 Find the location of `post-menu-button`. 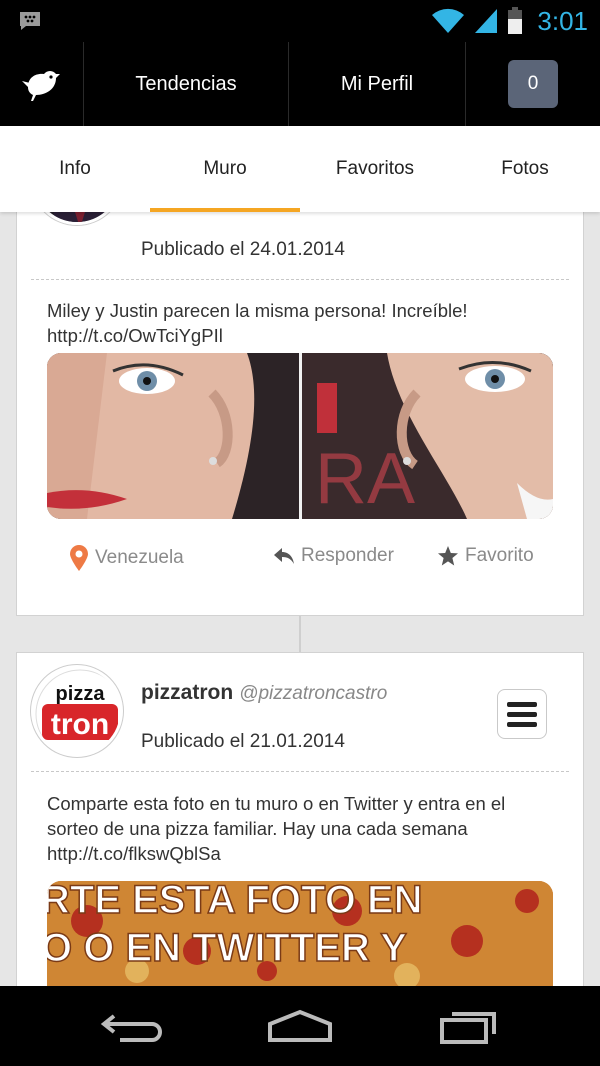

post-menu-button is located at coordinates (522, 714).